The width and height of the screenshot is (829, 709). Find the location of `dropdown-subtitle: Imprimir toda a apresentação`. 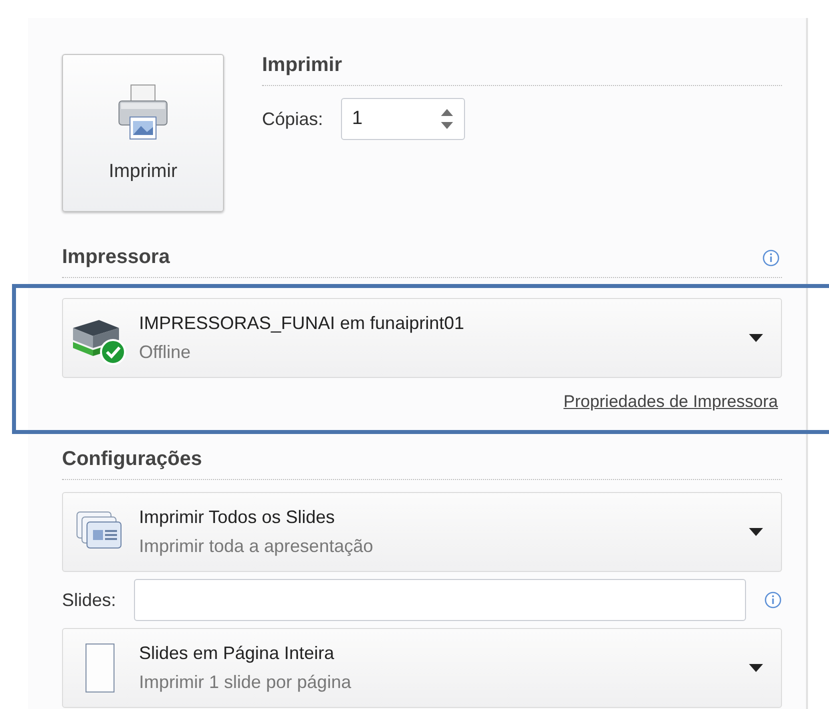

dropdown-subtitle: Imprimir toda a apresentação is located at coordinates (256, 546).